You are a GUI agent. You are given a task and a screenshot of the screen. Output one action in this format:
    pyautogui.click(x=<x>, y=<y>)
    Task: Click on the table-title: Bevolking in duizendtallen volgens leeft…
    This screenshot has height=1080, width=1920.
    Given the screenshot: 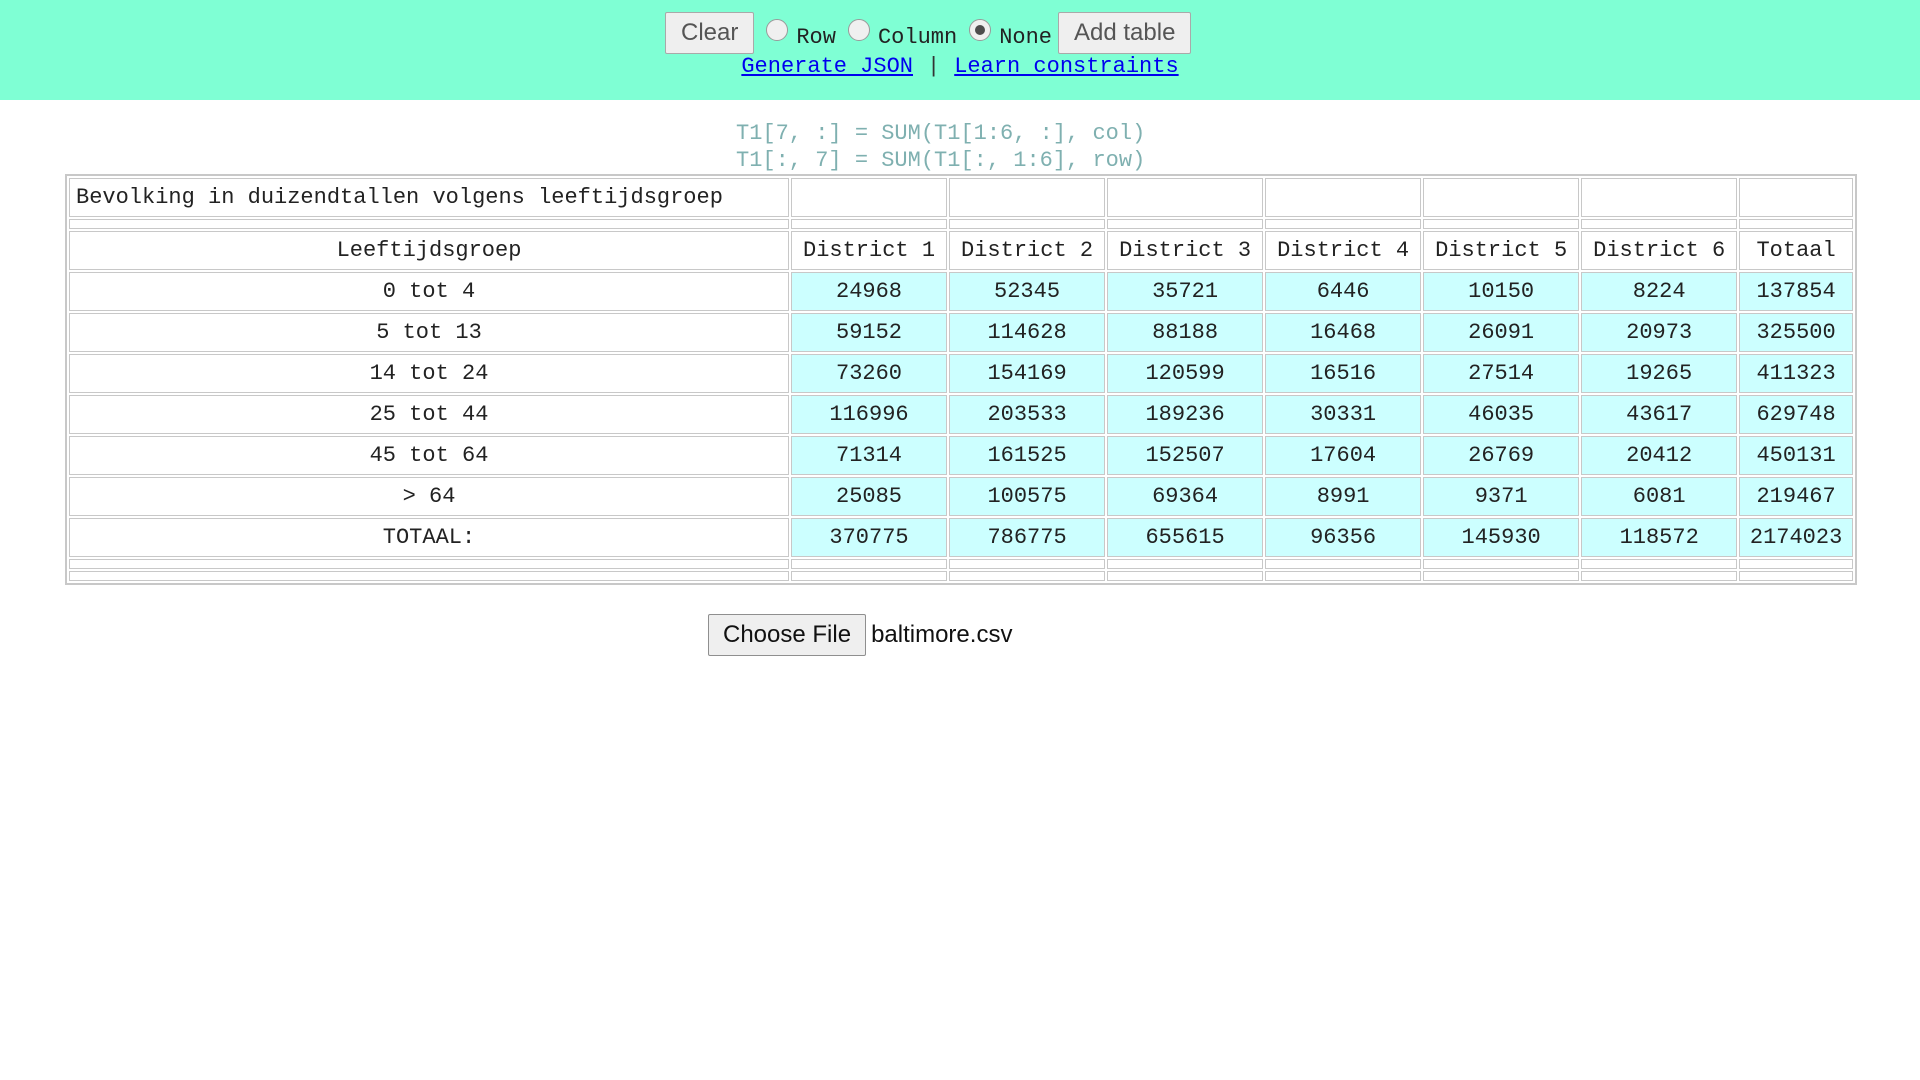 What is the action you would take?
    pyautogui.click(x=429, y=197)
    